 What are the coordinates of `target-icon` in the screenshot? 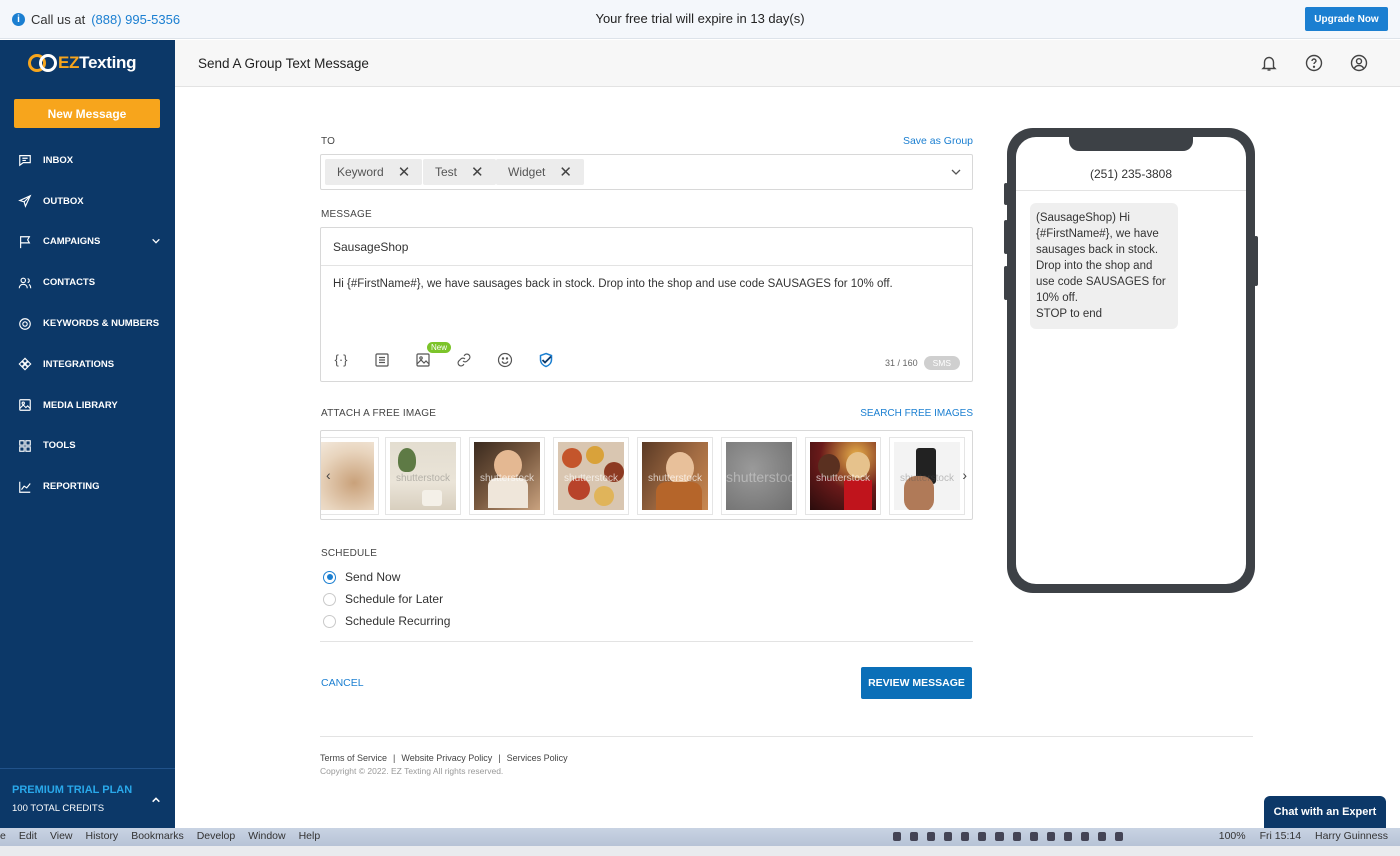 It's located at (25, 323).